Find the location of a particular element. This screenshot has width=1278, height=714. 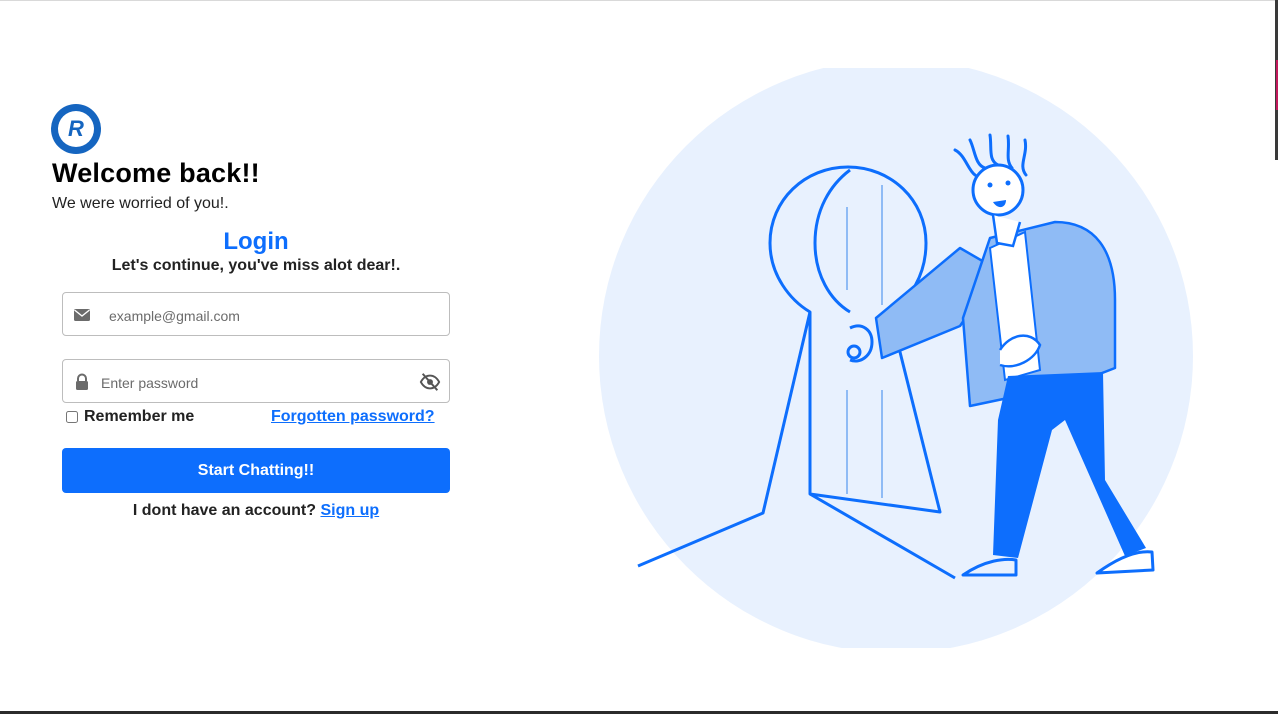

lock-icon is located at coordinates (82, 381).